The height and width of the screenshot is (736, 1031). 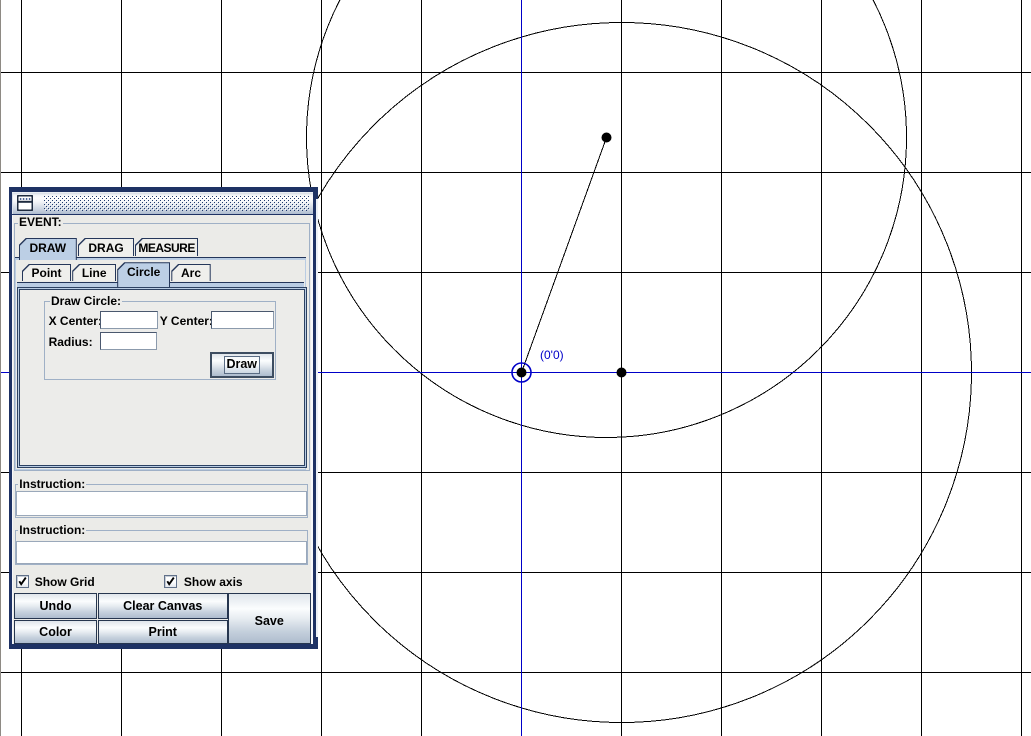 What do you see at coordinates (552, 355) in the screenshot?
I see `svg-text: (0'0)` at bounding box center [552, 355].